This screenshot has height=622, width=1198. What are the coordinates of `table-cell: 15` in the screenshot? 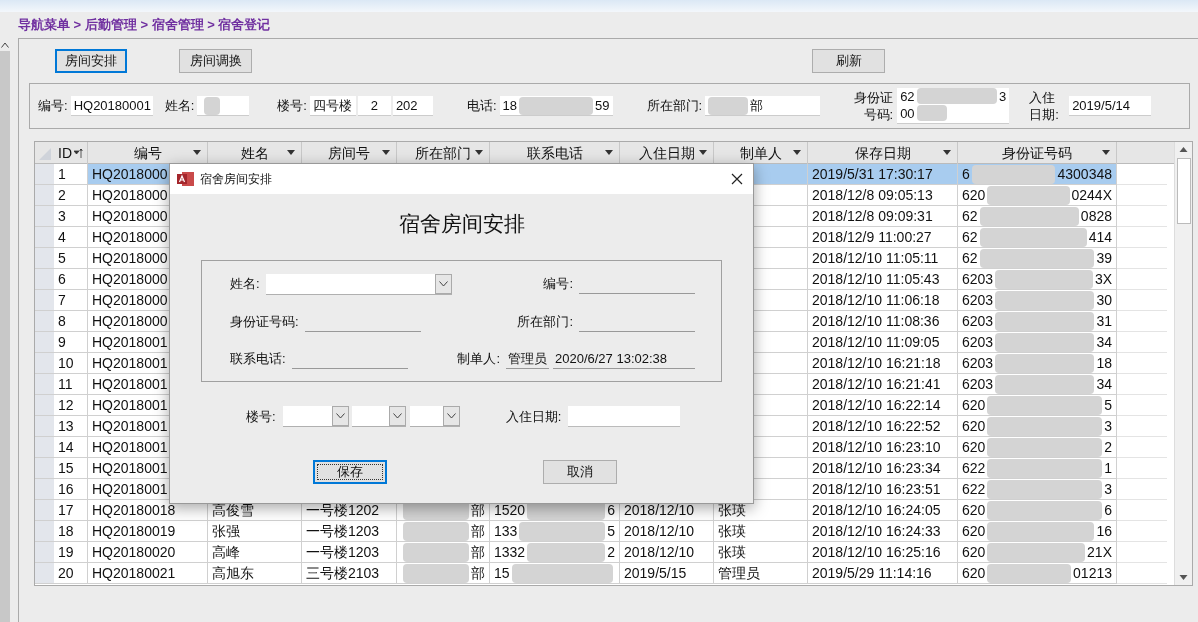 It's located at (71, 468).